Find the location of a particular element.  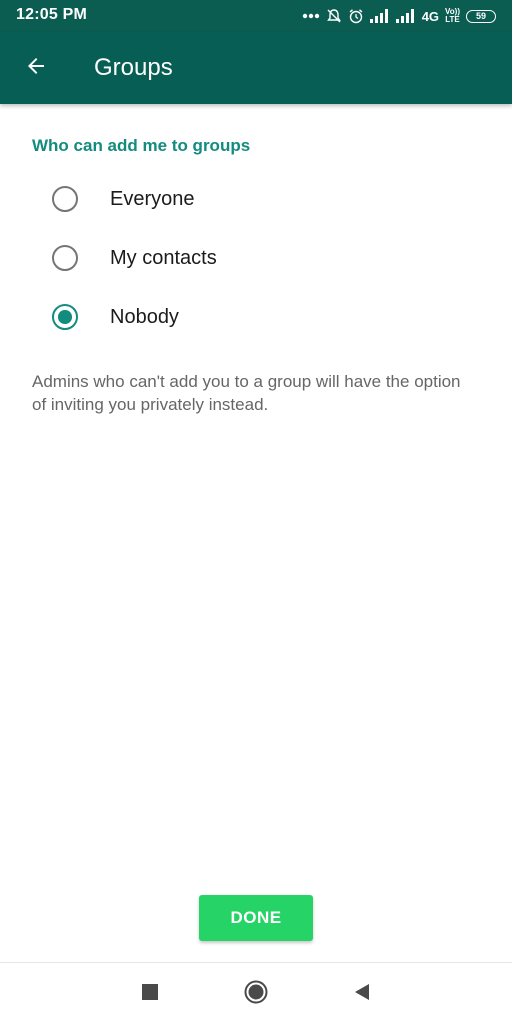

radio-button-selected is located at coordinates (65, 317).